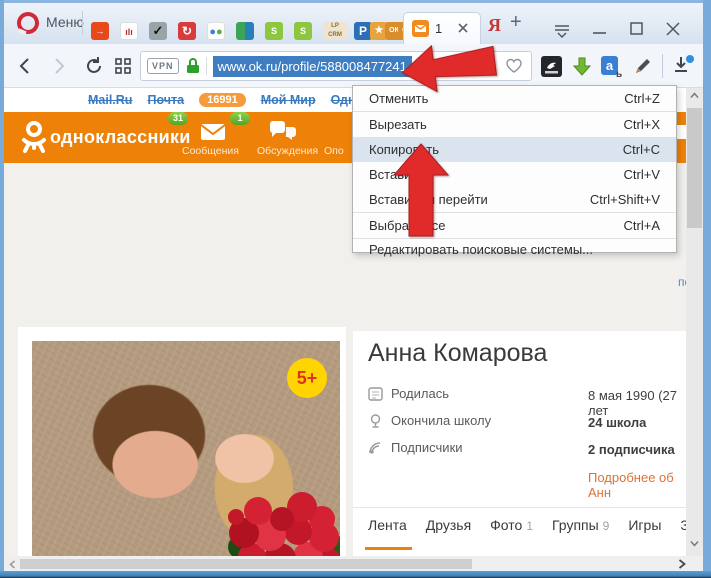  What do you see at coordinates (34, 137) in the screenshot?
I see `ok-logo-icon` at bounding box center [34, 137].